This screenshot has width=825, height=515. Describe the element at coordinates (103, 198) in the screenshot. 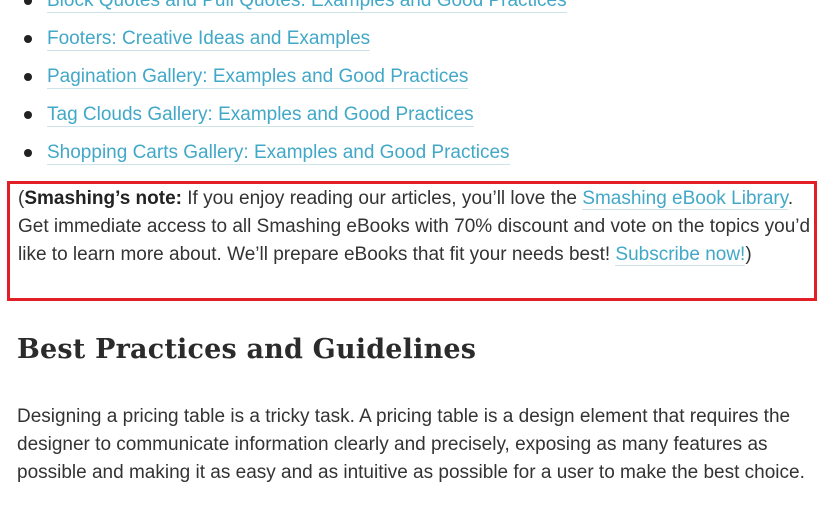

I see `note-label: Smashing’s note:` at that location.